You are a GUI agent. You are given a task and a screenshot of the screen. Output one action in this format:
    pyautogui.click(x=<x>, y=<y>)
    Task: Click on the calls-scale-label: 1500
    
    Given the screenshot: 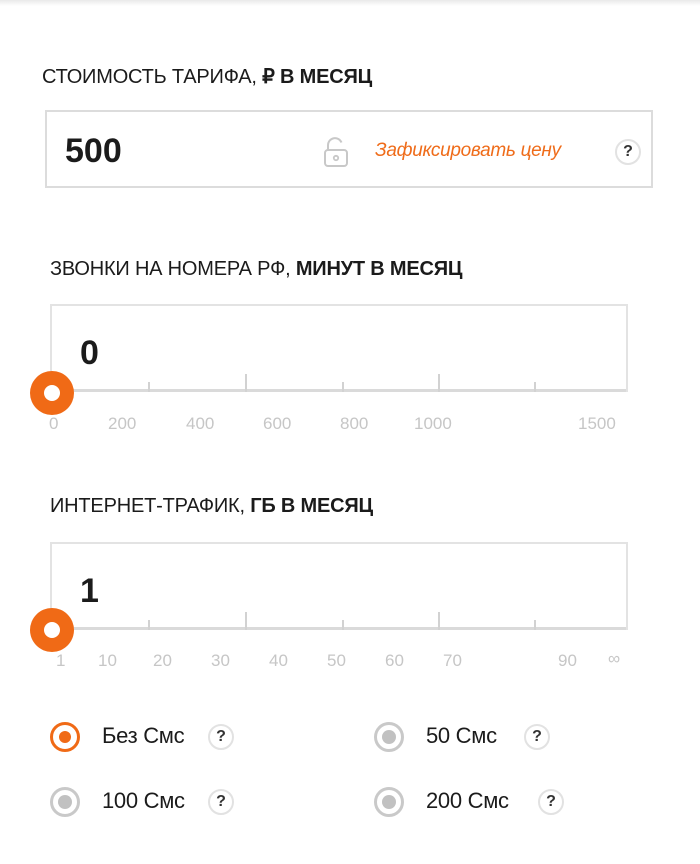 What is the action you would take?
    pyautogui.click(x=597, y=423)
    